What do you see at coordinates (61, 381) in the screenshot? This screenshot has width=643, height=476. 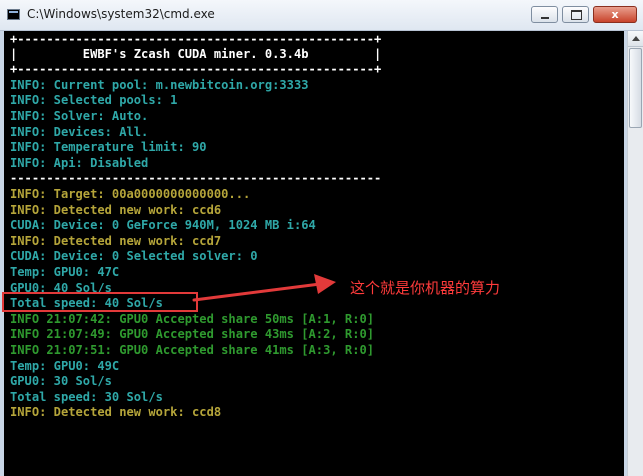 I see `console-line: GPU0: 30 Sol/s` at bounding box center [61, 381].